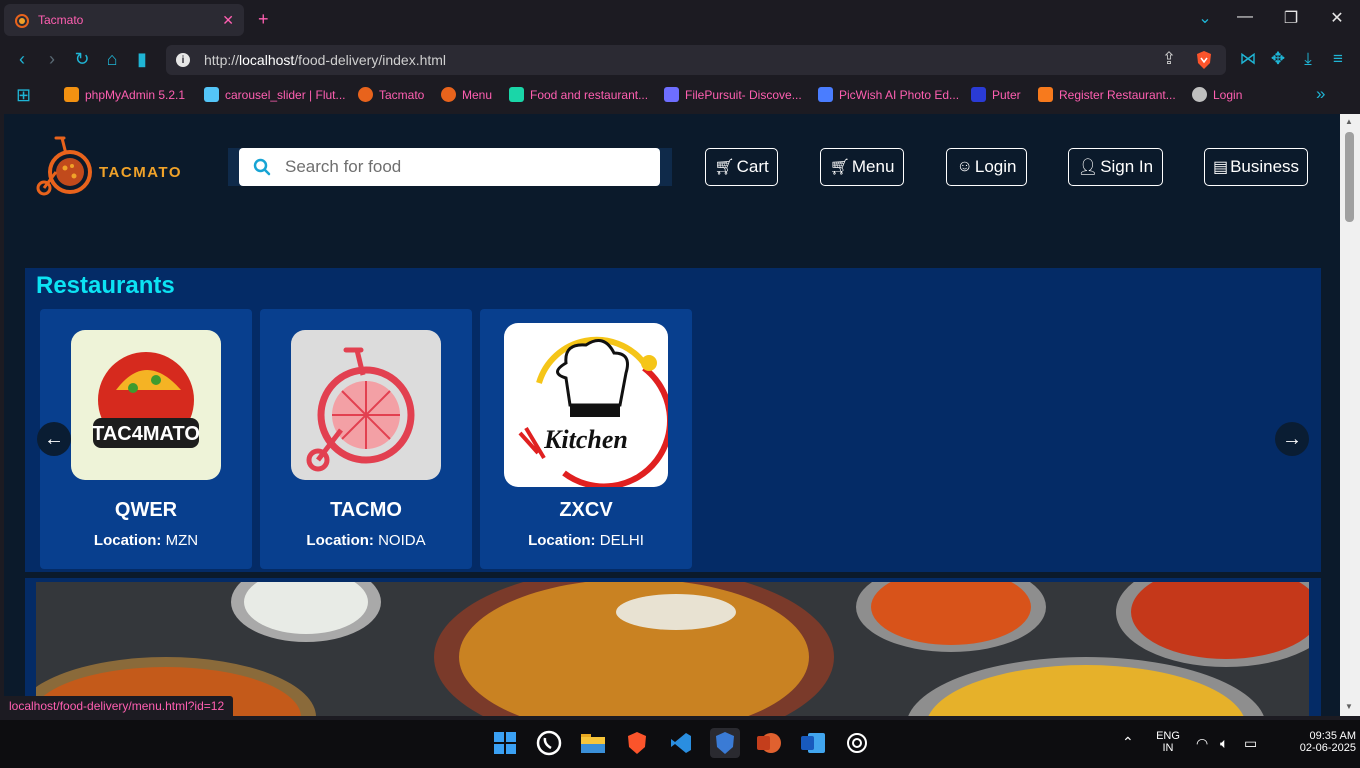 The height and width of the screenshot is (768, 1360). Describe the element at coordinates (549, 743) in the screenshot. I see `whatsapp-icon` at that location.